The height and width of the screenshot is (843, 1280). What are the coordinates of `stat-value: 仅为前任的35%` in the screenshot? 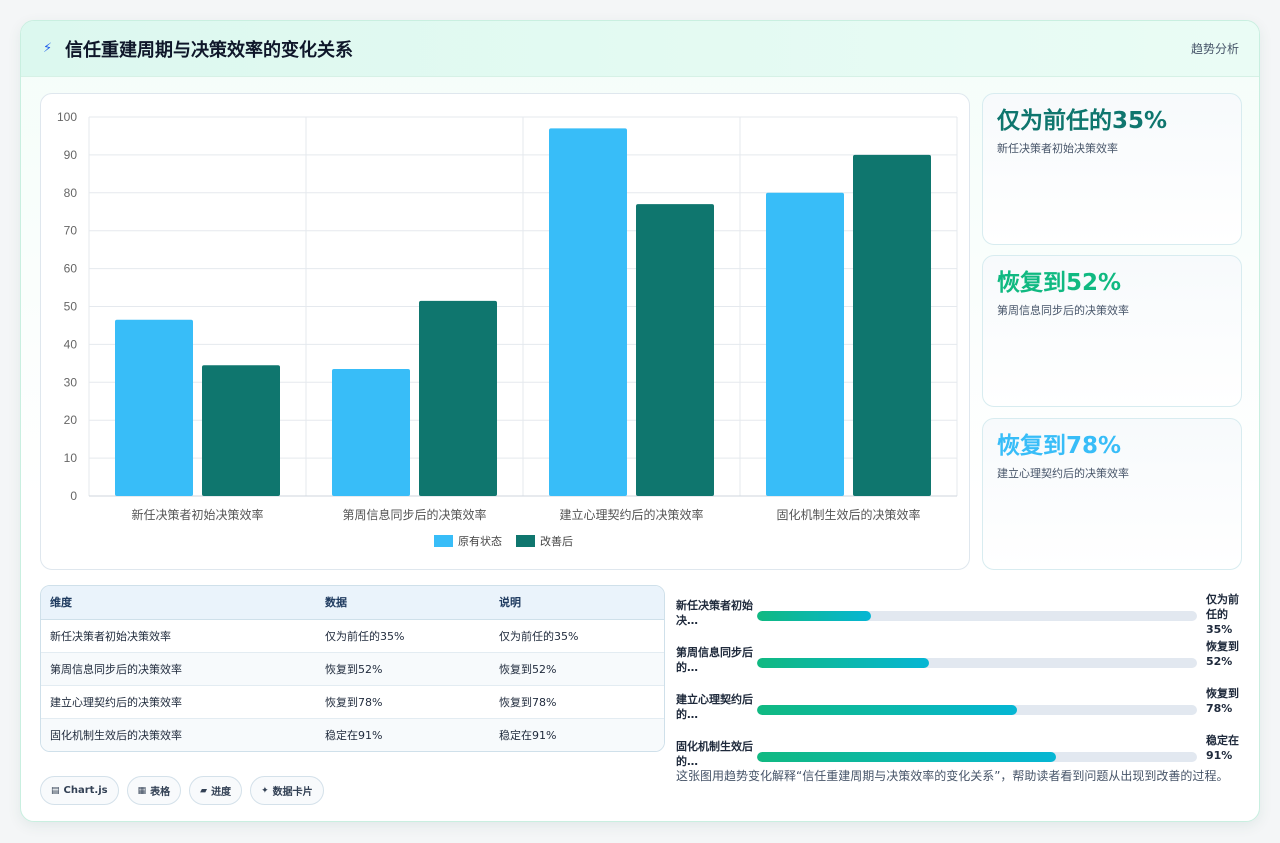 It's located at (1082, 121).